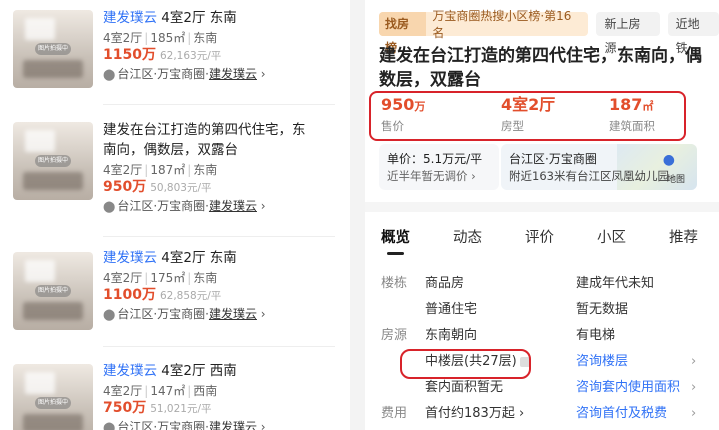 The width and height of the screenshot is (719, 430). Describe the element at coordinates (160, 391) in the screenshot. I see `listing-meta: 4室2厅 | 147㎡ | 西南` at that location.